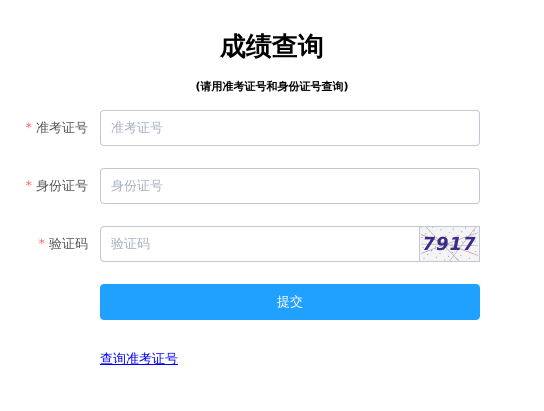 Image resolution: width=544 pixels, height=411 pixels. Describe the element at coordinates (271, 47) in the screenshot. I see `page-title: 成绩查询` at that location.